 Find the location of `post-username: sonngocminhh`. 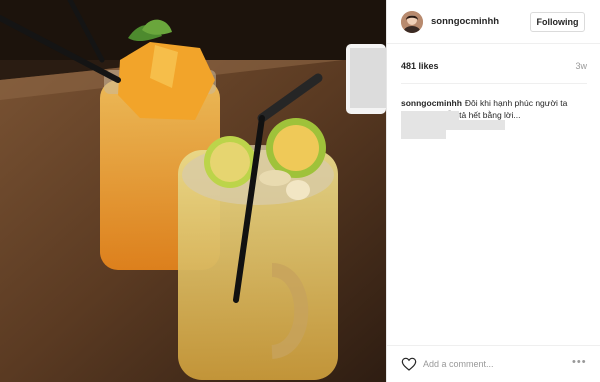

post-username: sonngocminhh is located at coordinates (465, 21).